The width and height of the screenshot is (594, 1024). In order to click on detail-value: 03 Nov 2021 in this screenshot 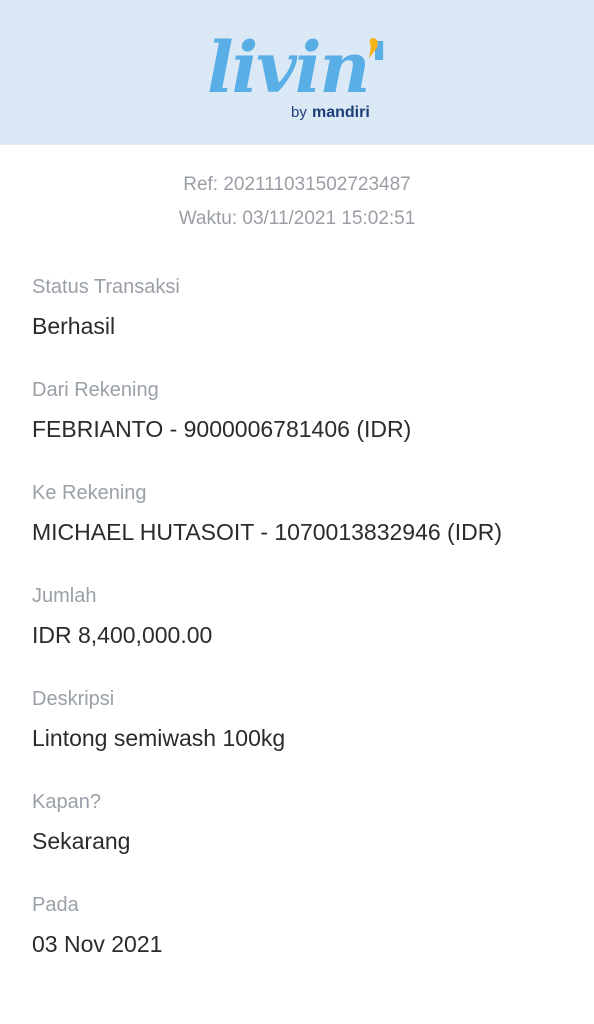, I will do `click(97, 944)`.